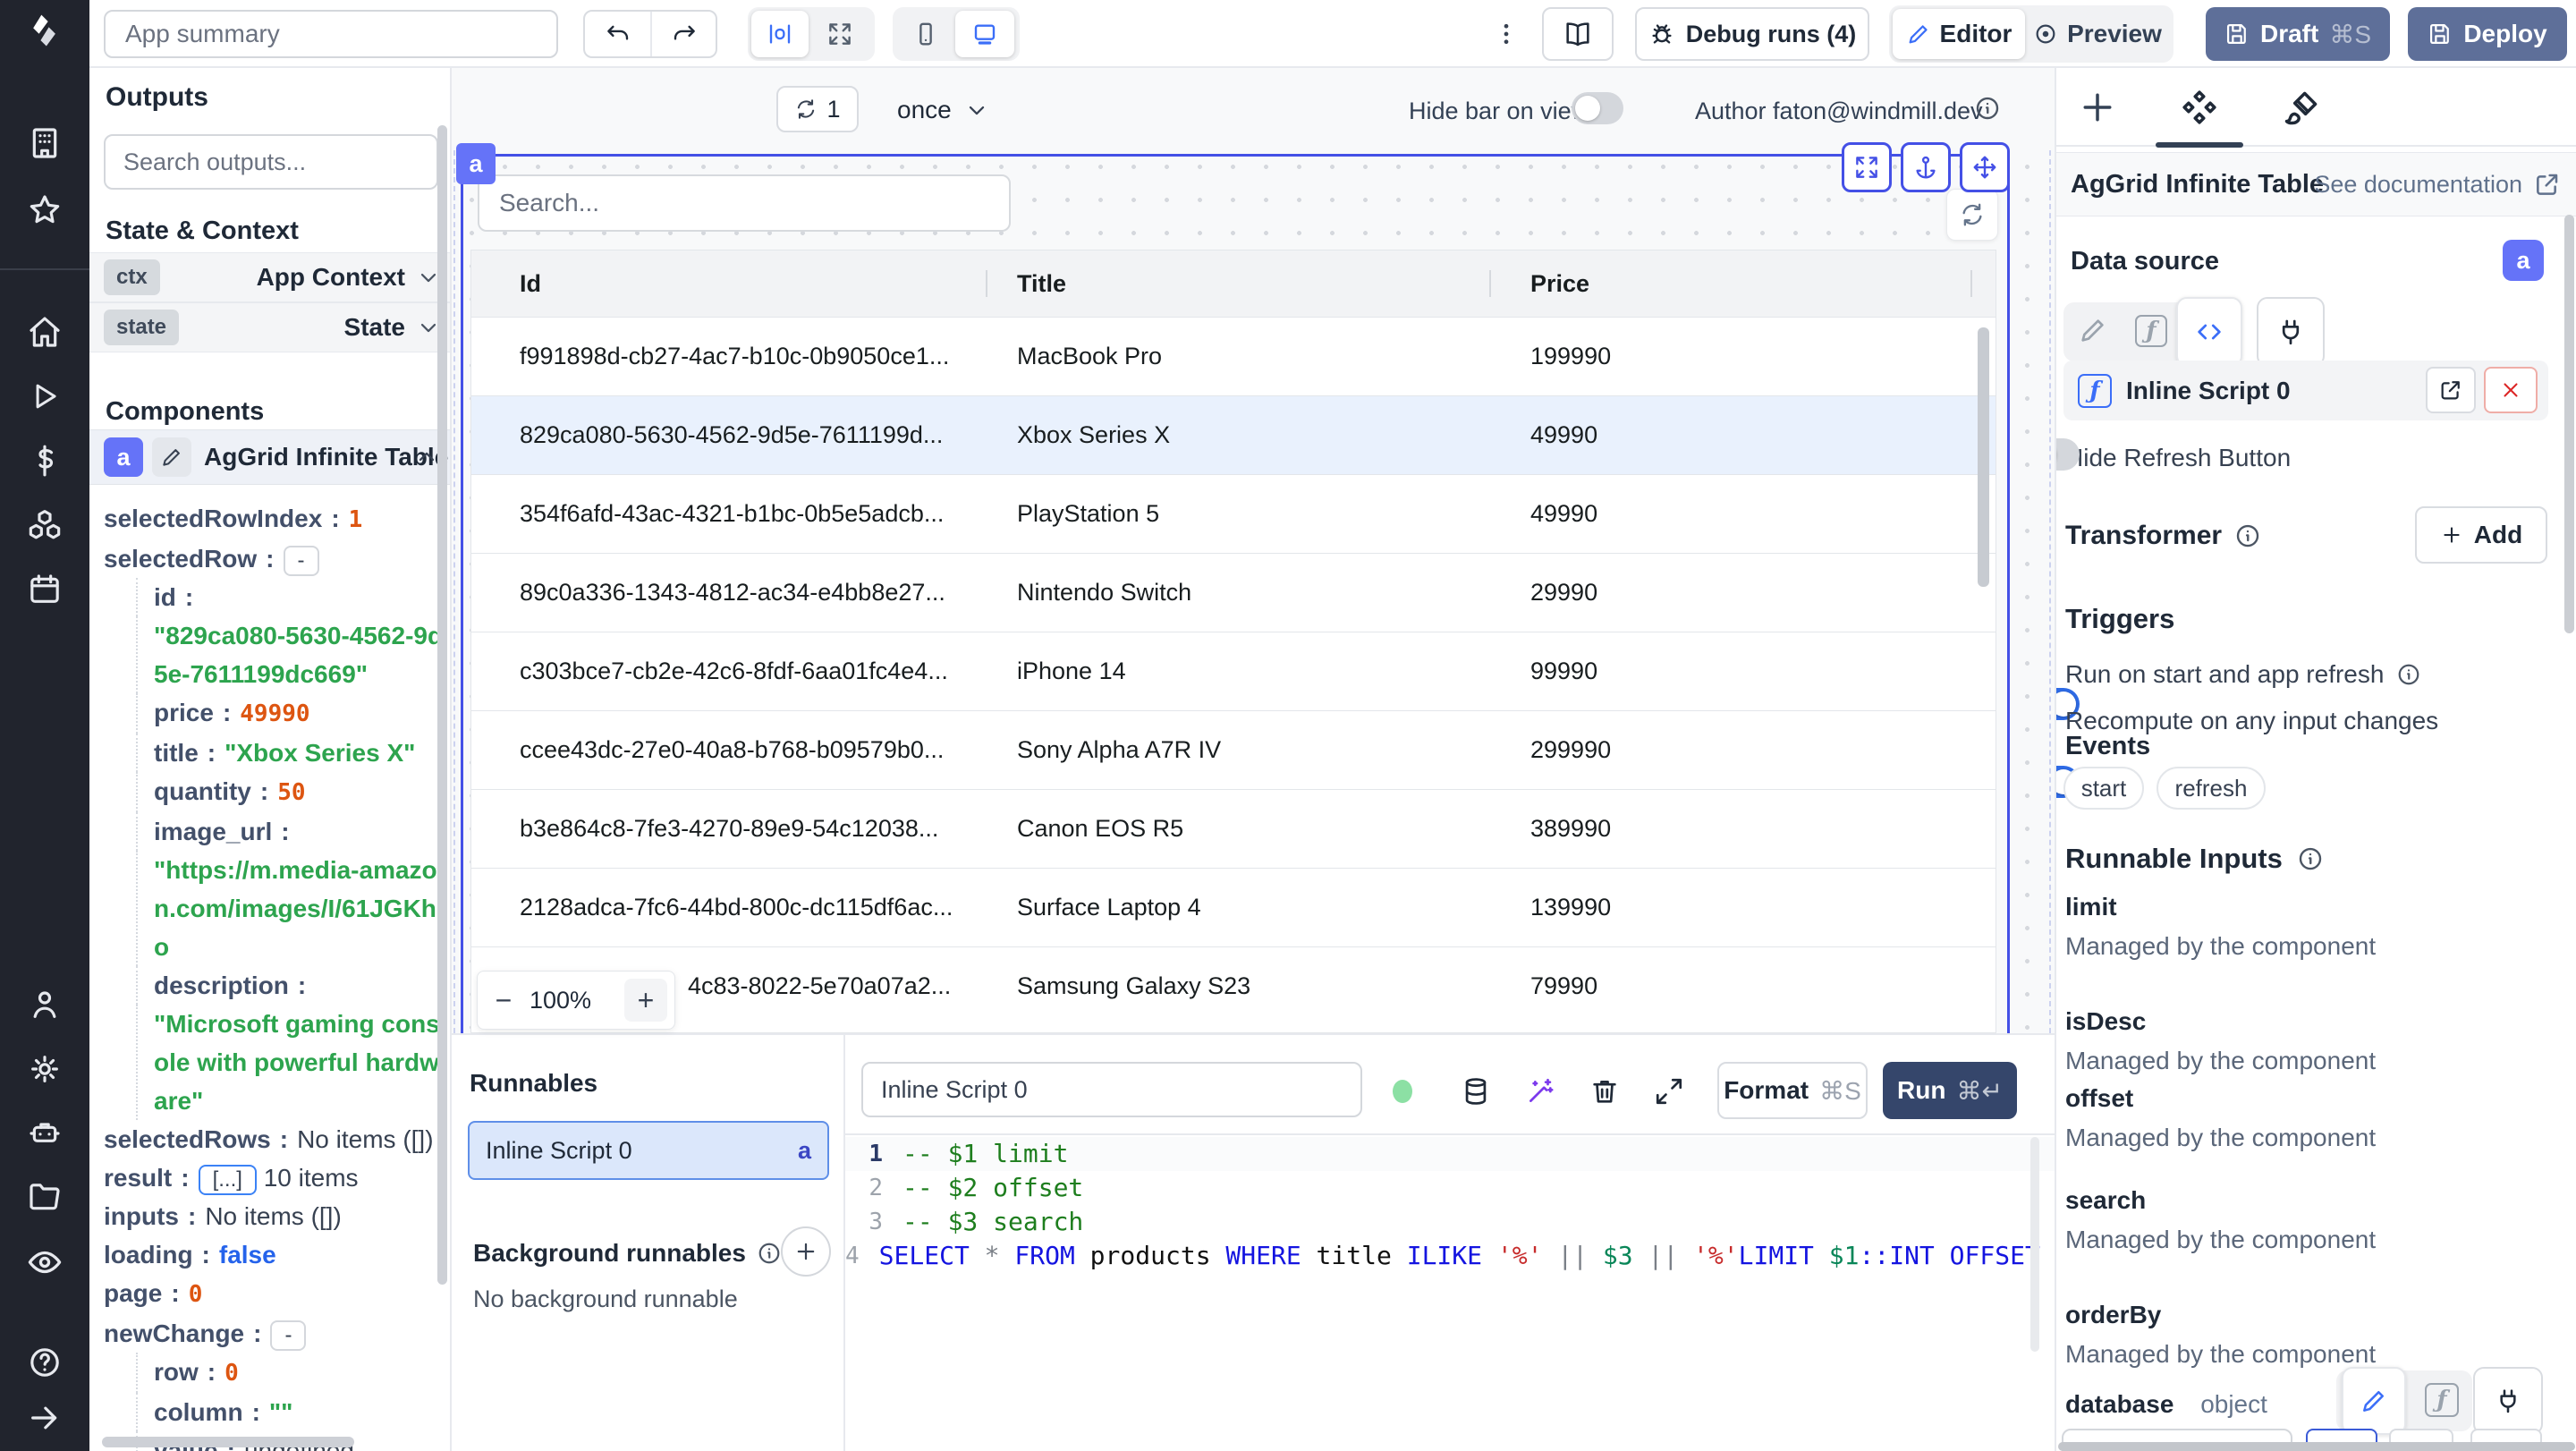 This screenshot has width=2576, height=1451. What do you see at coordinates (44, 1133) in the screenshot?
I see `ai-assistant-icon` at bounding box center [44, 1133].